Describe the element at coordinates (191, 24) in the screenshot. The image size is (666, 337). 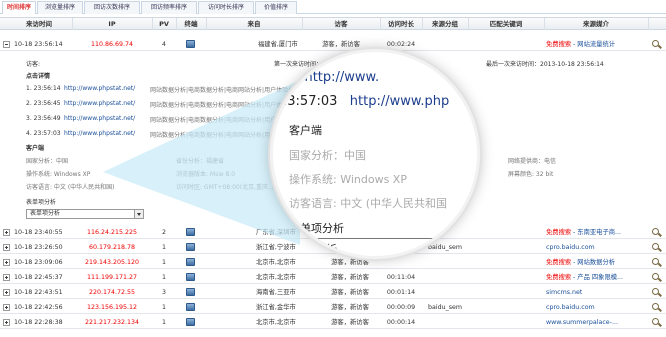
I see `col-terminal: 终端` at that location.